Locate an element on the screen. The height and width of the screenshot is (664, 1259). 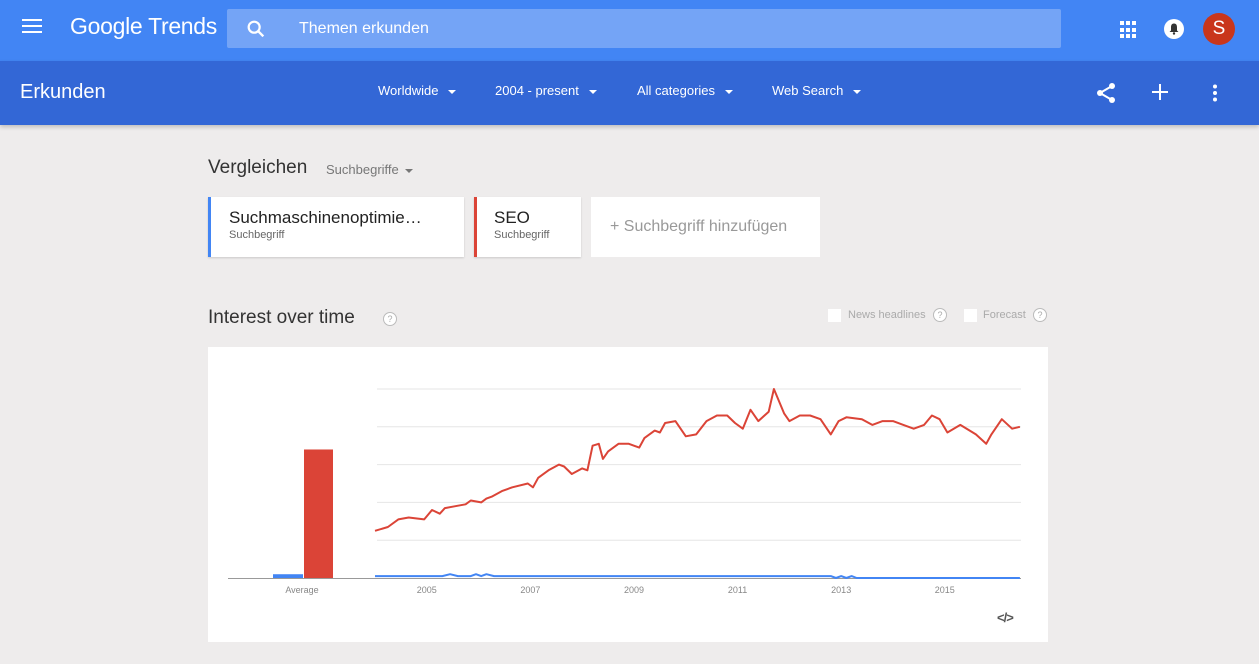
logo-google-text: Google is located at coordinates (106, 26).